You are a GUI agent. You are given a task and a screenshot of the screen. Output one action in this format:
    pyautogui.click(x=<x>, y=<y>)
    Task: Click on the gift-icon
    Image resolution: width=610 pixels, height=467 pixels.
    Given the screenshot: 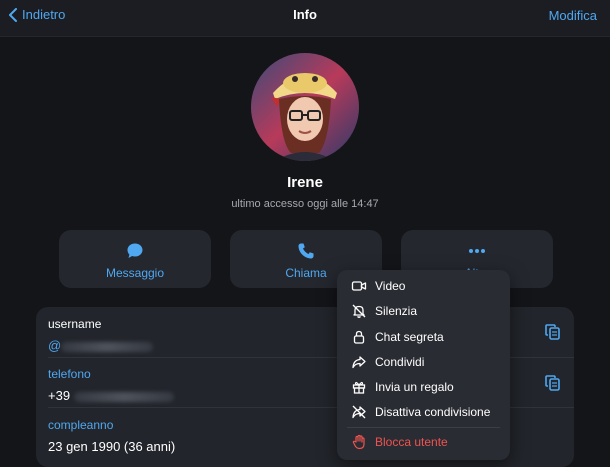 What is the action you would take?
    pyautogui.click(x=359, y=387)
    